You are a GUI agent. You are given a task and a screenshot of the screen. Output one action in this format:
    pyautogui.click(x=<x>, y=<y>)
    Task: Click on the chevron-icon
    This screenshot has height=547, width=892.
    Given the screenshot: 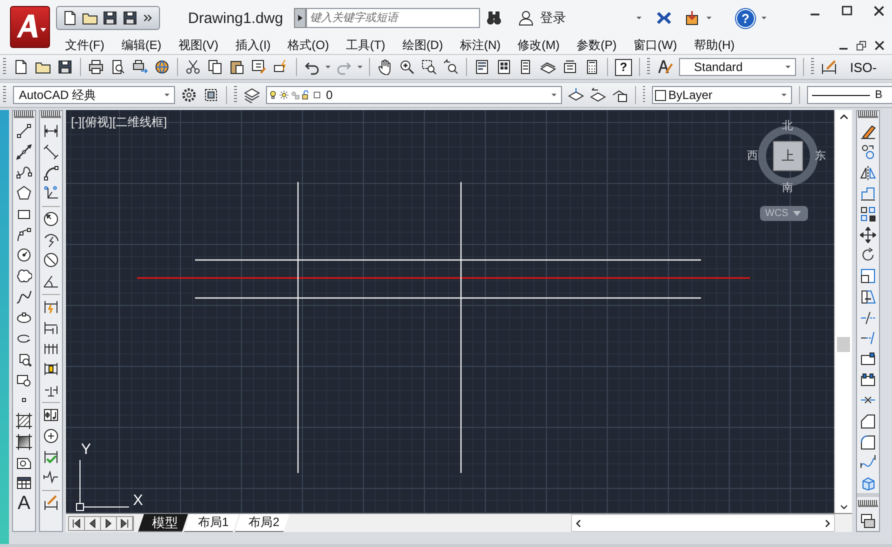 What is the action you would take?
    pyautogui.click(x=148, y=18)
    